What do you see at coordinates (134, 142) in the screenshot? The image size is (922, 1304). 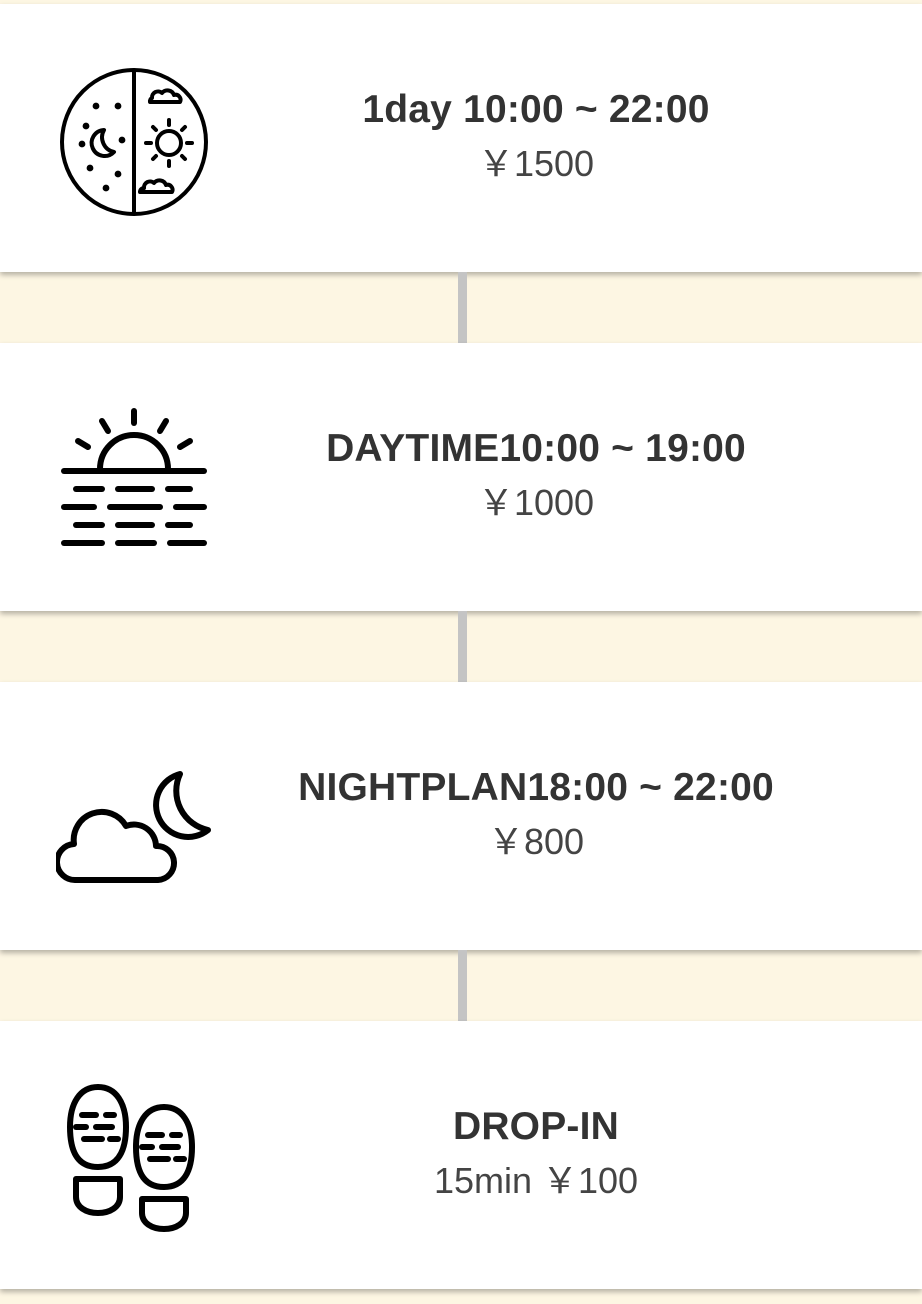 I see `day-night-icon` at bounding box center [134, 142].